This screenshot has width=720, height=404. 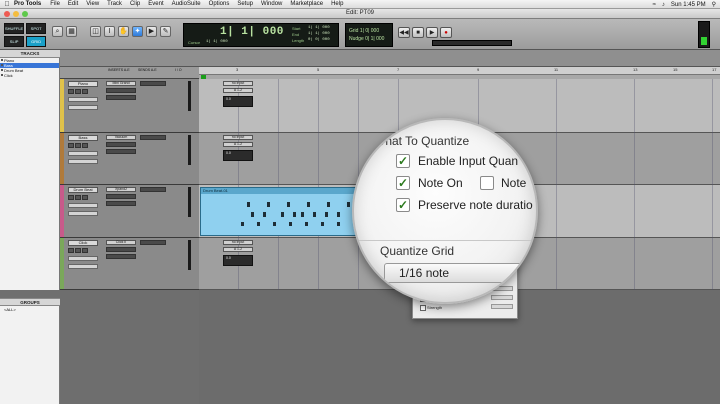 What do you see at coordinates (14, 28) in the screenshot?
I see `mode-shuffle-button: SHUFFLE` at bounding box center [14, 28].